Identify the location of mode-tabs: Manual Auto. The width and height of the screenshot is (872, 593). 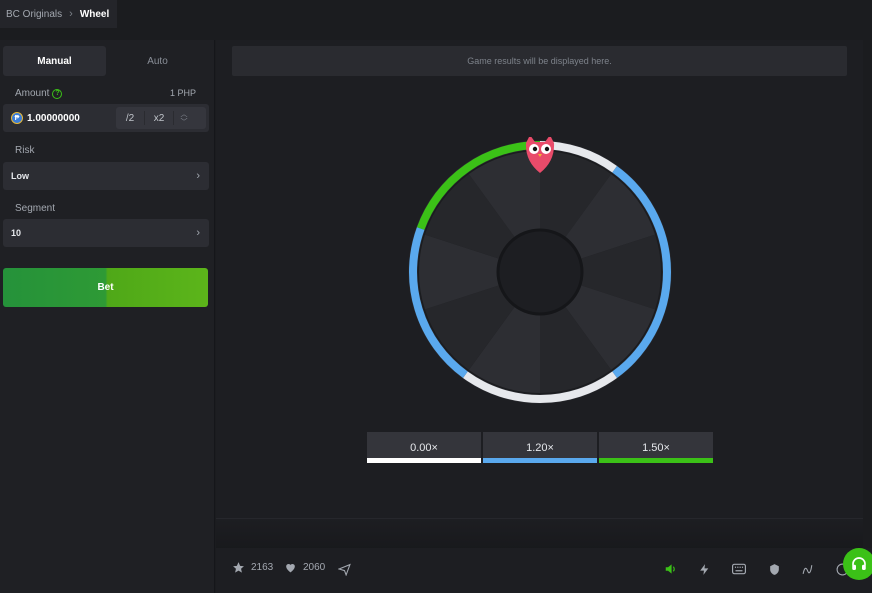
(106, 61).